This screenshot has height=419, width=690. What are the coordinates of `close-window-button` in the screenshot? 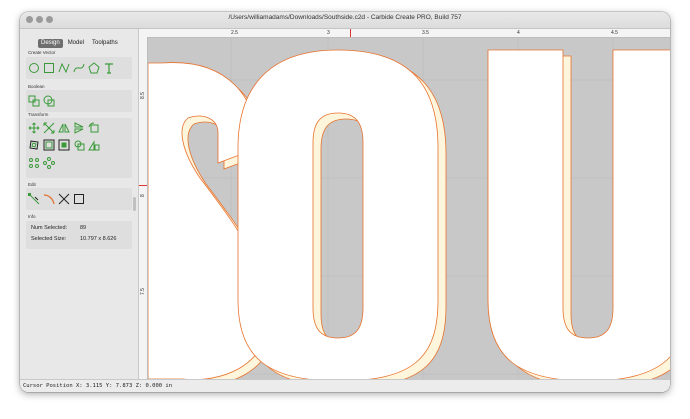 It's located at (29, 19).